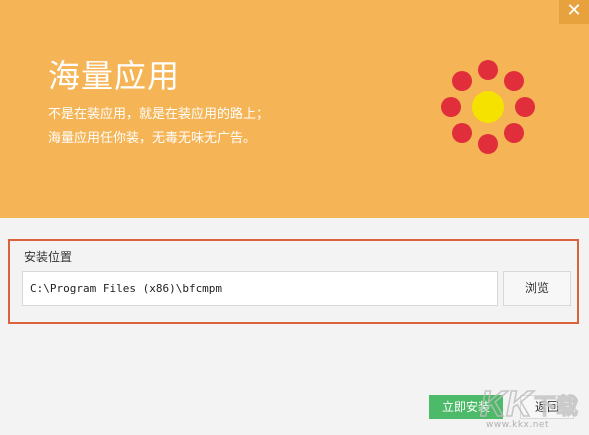 The width and height of the screenshot is (589, 435). What do you see at coordinates (114, 76) in the screenshot?
I see `app-title: 海量应用` at bounding box center [114, 76].